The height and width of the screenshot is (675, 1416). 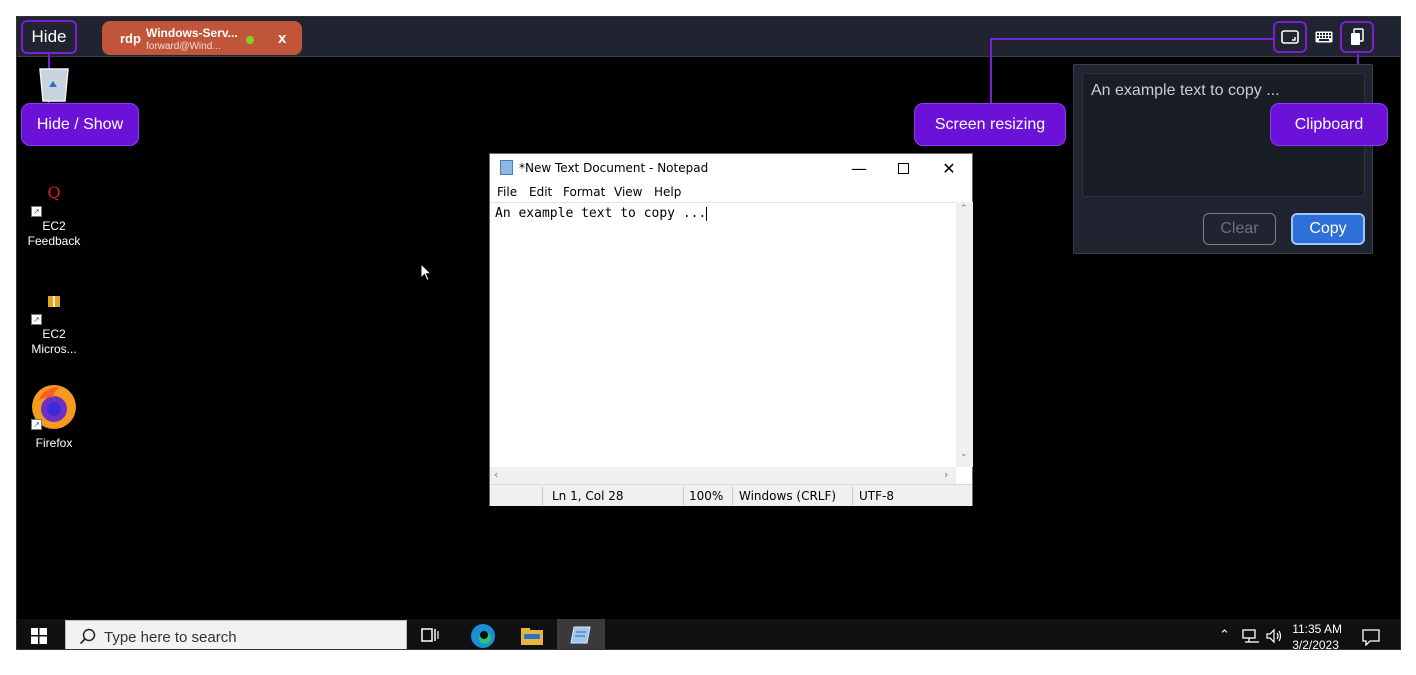 What do you see at coordinates (876, 496) in the screenshot?
I see `encoding: UTF-8` at bounding box center [876, 496].